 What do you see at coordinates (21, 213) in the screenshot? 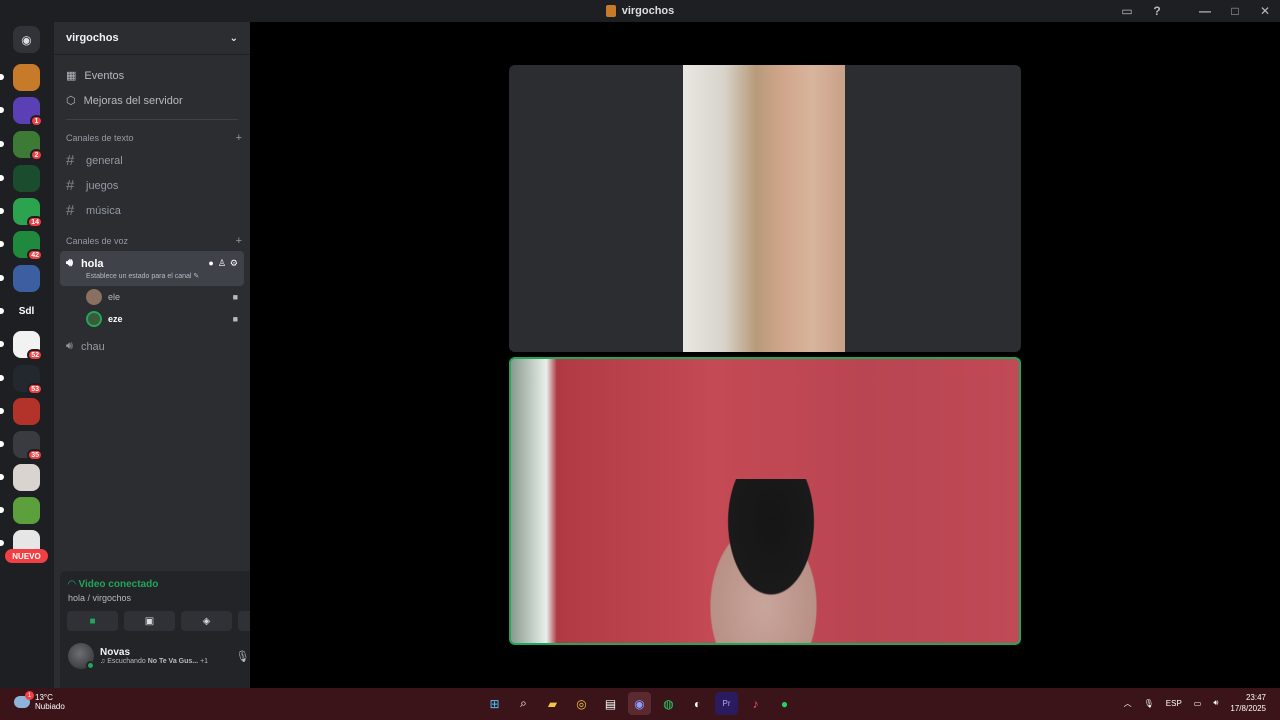
I see `server-icon-4: 14` at bounding box center [21, 213].